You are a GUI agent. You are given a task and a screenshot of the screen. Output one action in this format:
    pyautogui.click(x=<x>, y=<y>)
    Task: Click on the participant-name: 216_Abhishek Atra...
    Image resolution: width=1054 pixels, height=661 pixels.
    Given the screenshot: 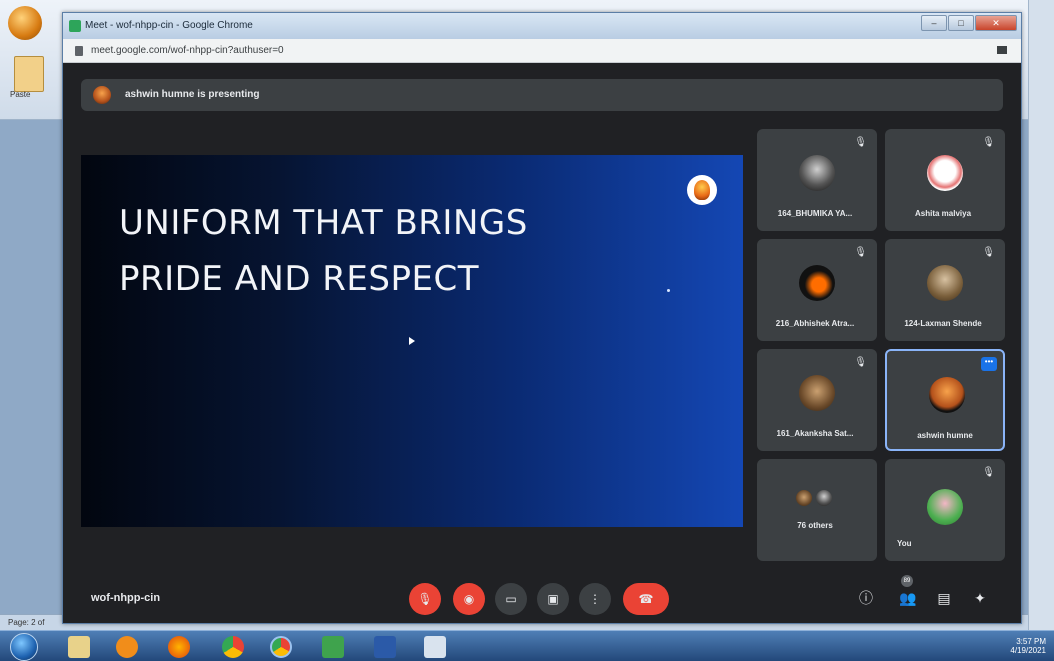 What is the action you would take?
    pyautogui.click(x=815, y=323)
    